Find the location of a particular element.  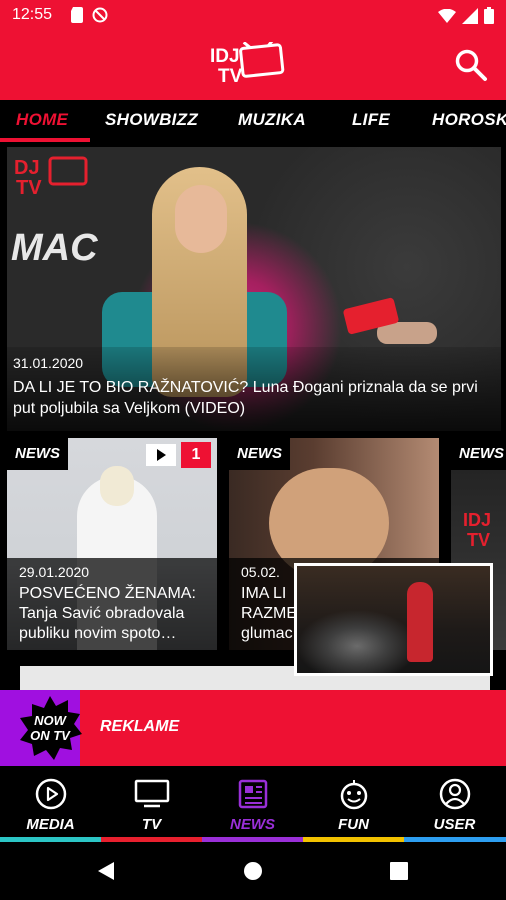

nav-label: USER is located at coordinates (454, 824).